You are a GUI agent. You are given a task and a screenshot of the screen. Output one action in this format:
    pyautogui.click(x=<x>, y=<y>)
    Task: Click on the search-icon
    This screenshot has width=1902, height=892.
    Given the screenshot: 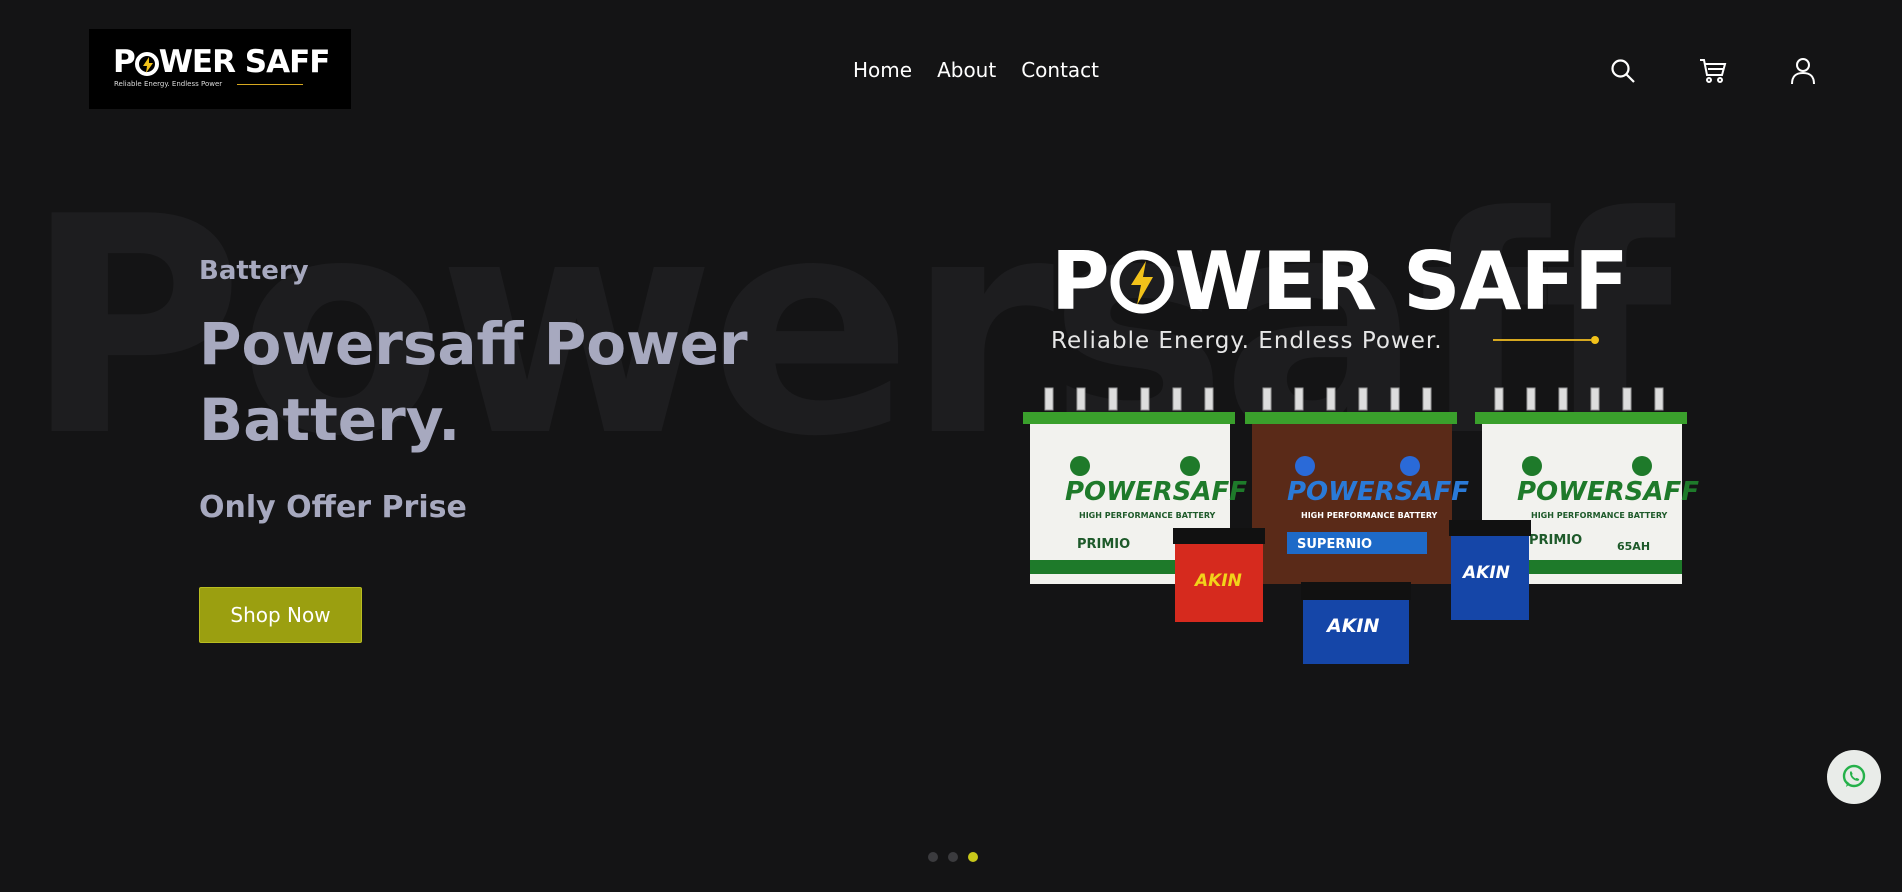 What is the action you would take?
    pyautogui.click(x=1623, y=71)
    